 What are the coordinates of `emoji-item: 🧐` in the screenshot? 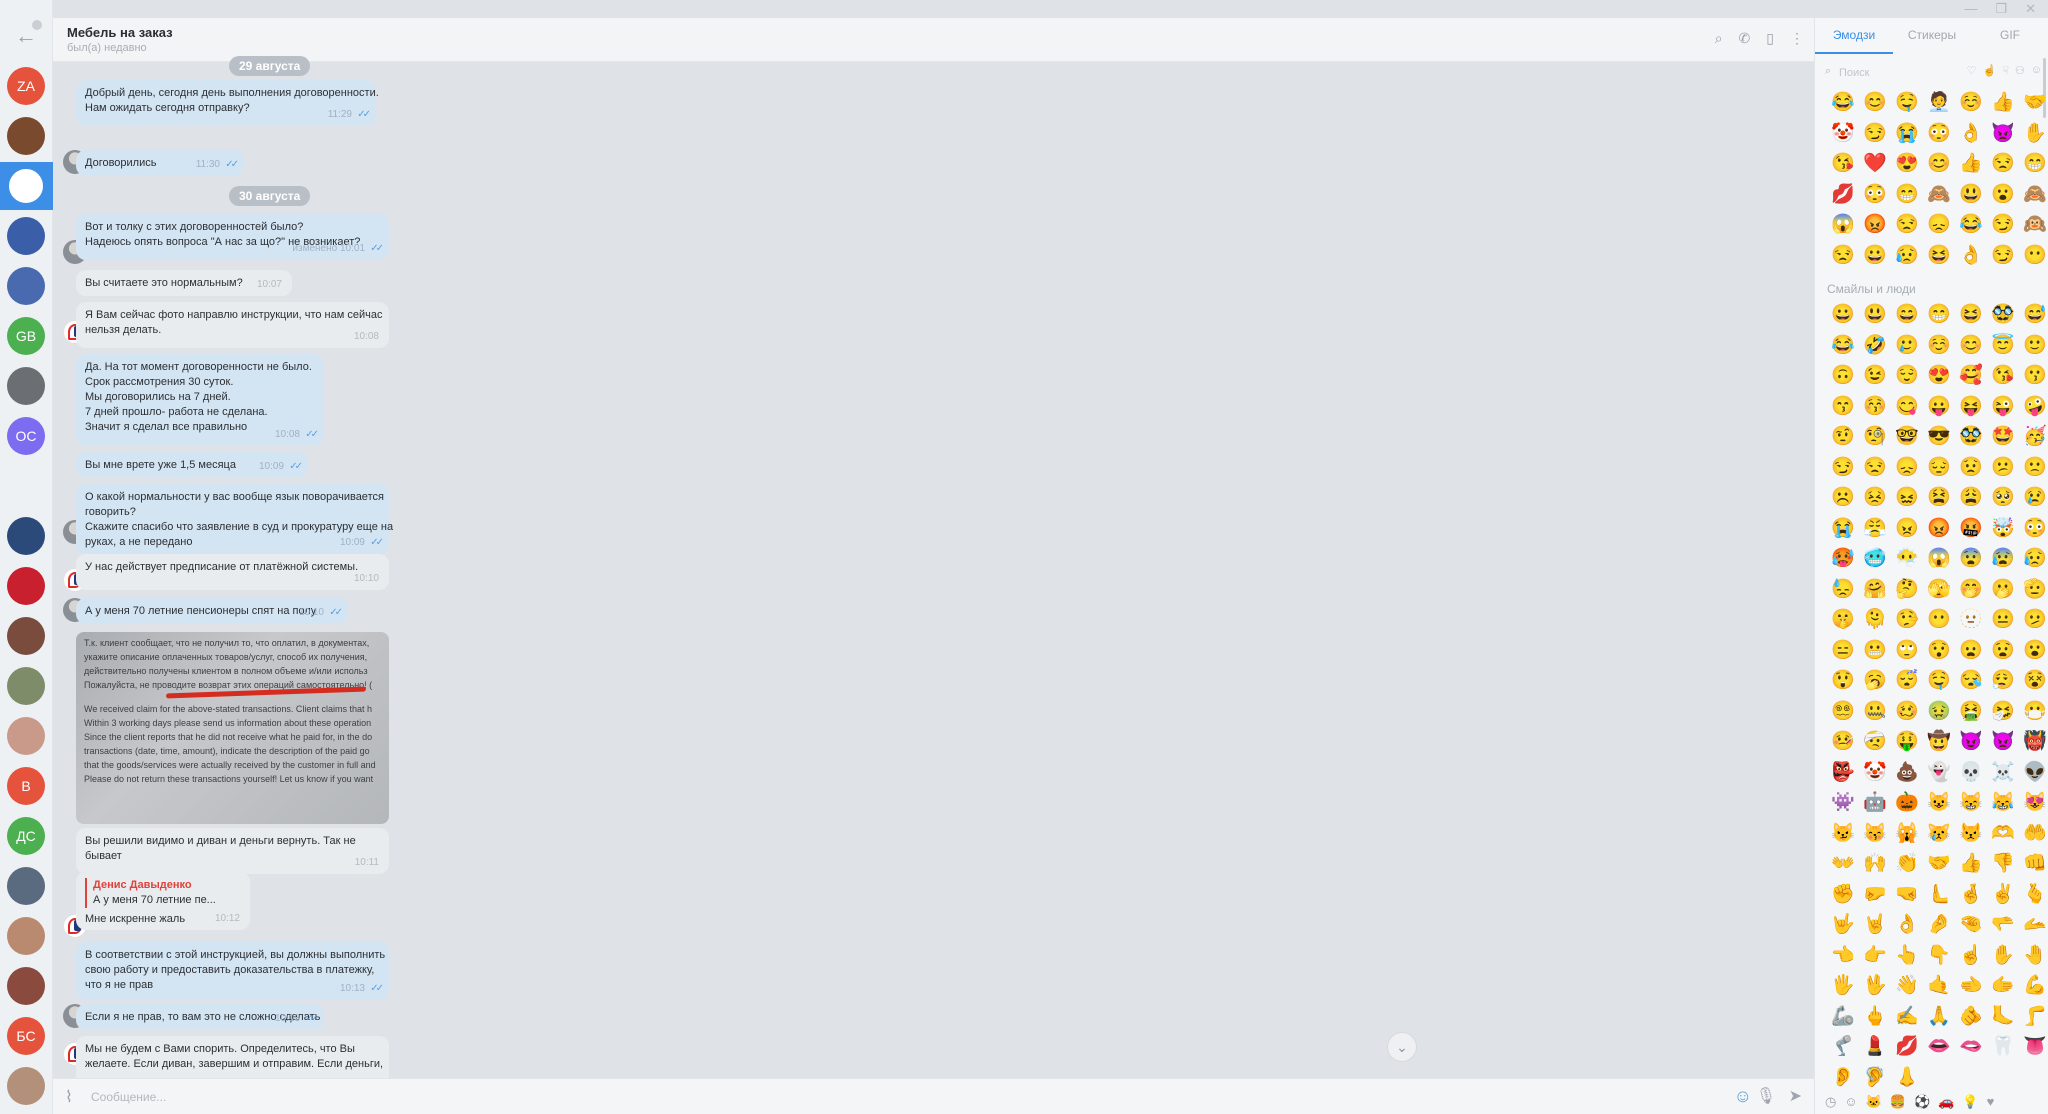 It's located at (1875, 437).